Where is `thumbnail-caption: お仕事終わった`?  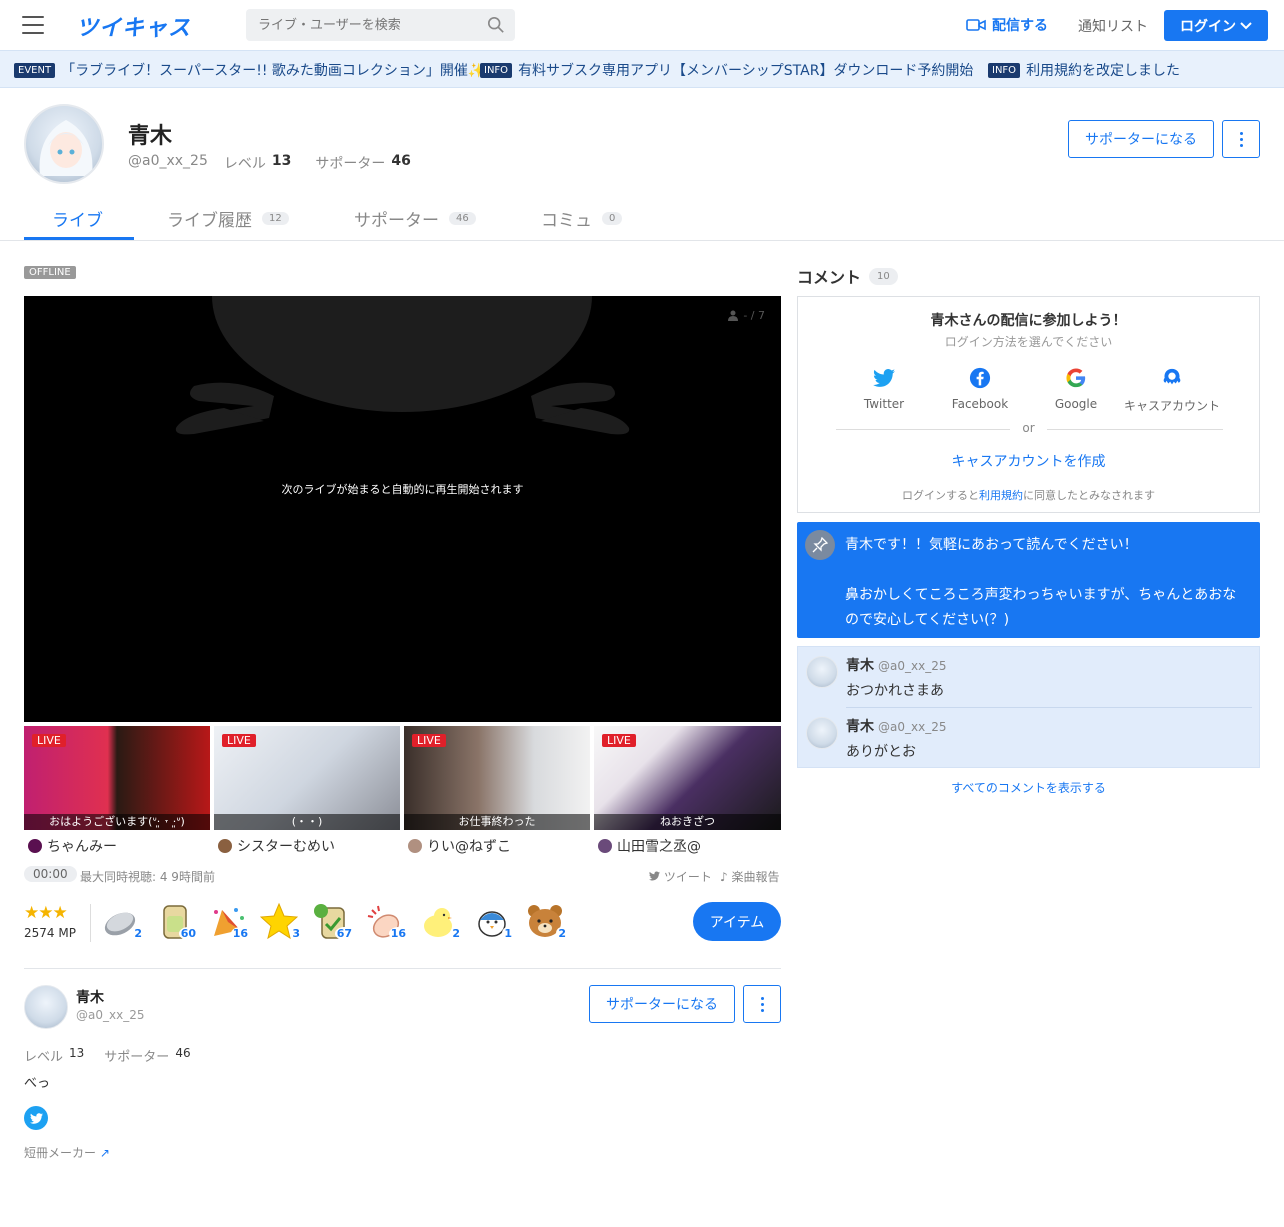
thumbnail-caption: お仕事終わった is located at coordinates (497, 822).